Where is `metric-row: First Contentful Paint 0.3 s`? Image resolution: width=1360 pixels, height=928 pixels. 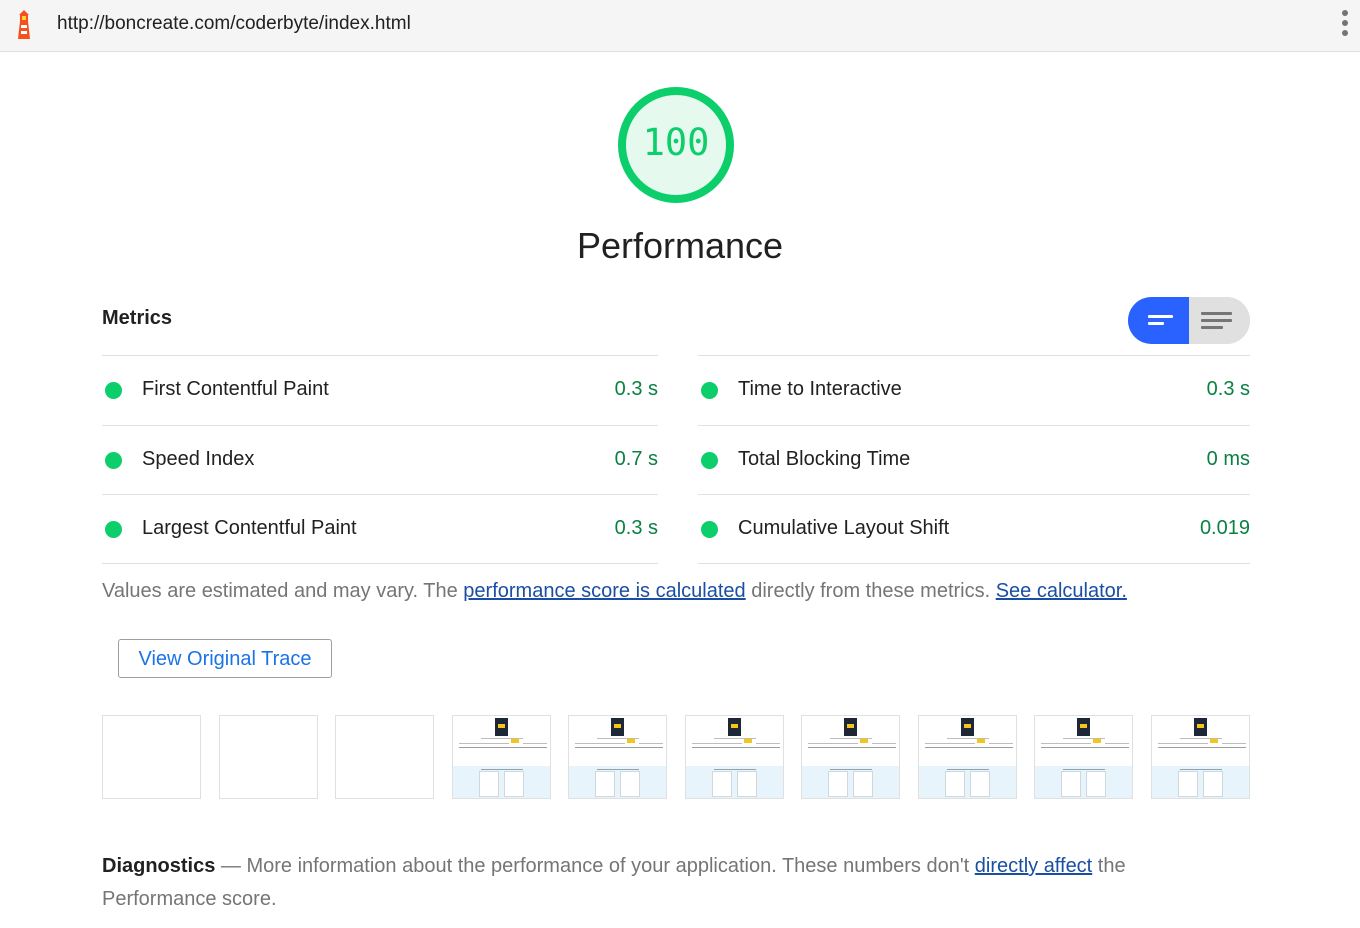
metric-row: First Contentful Paint 0.3 s is located at coordinates (380, 390).